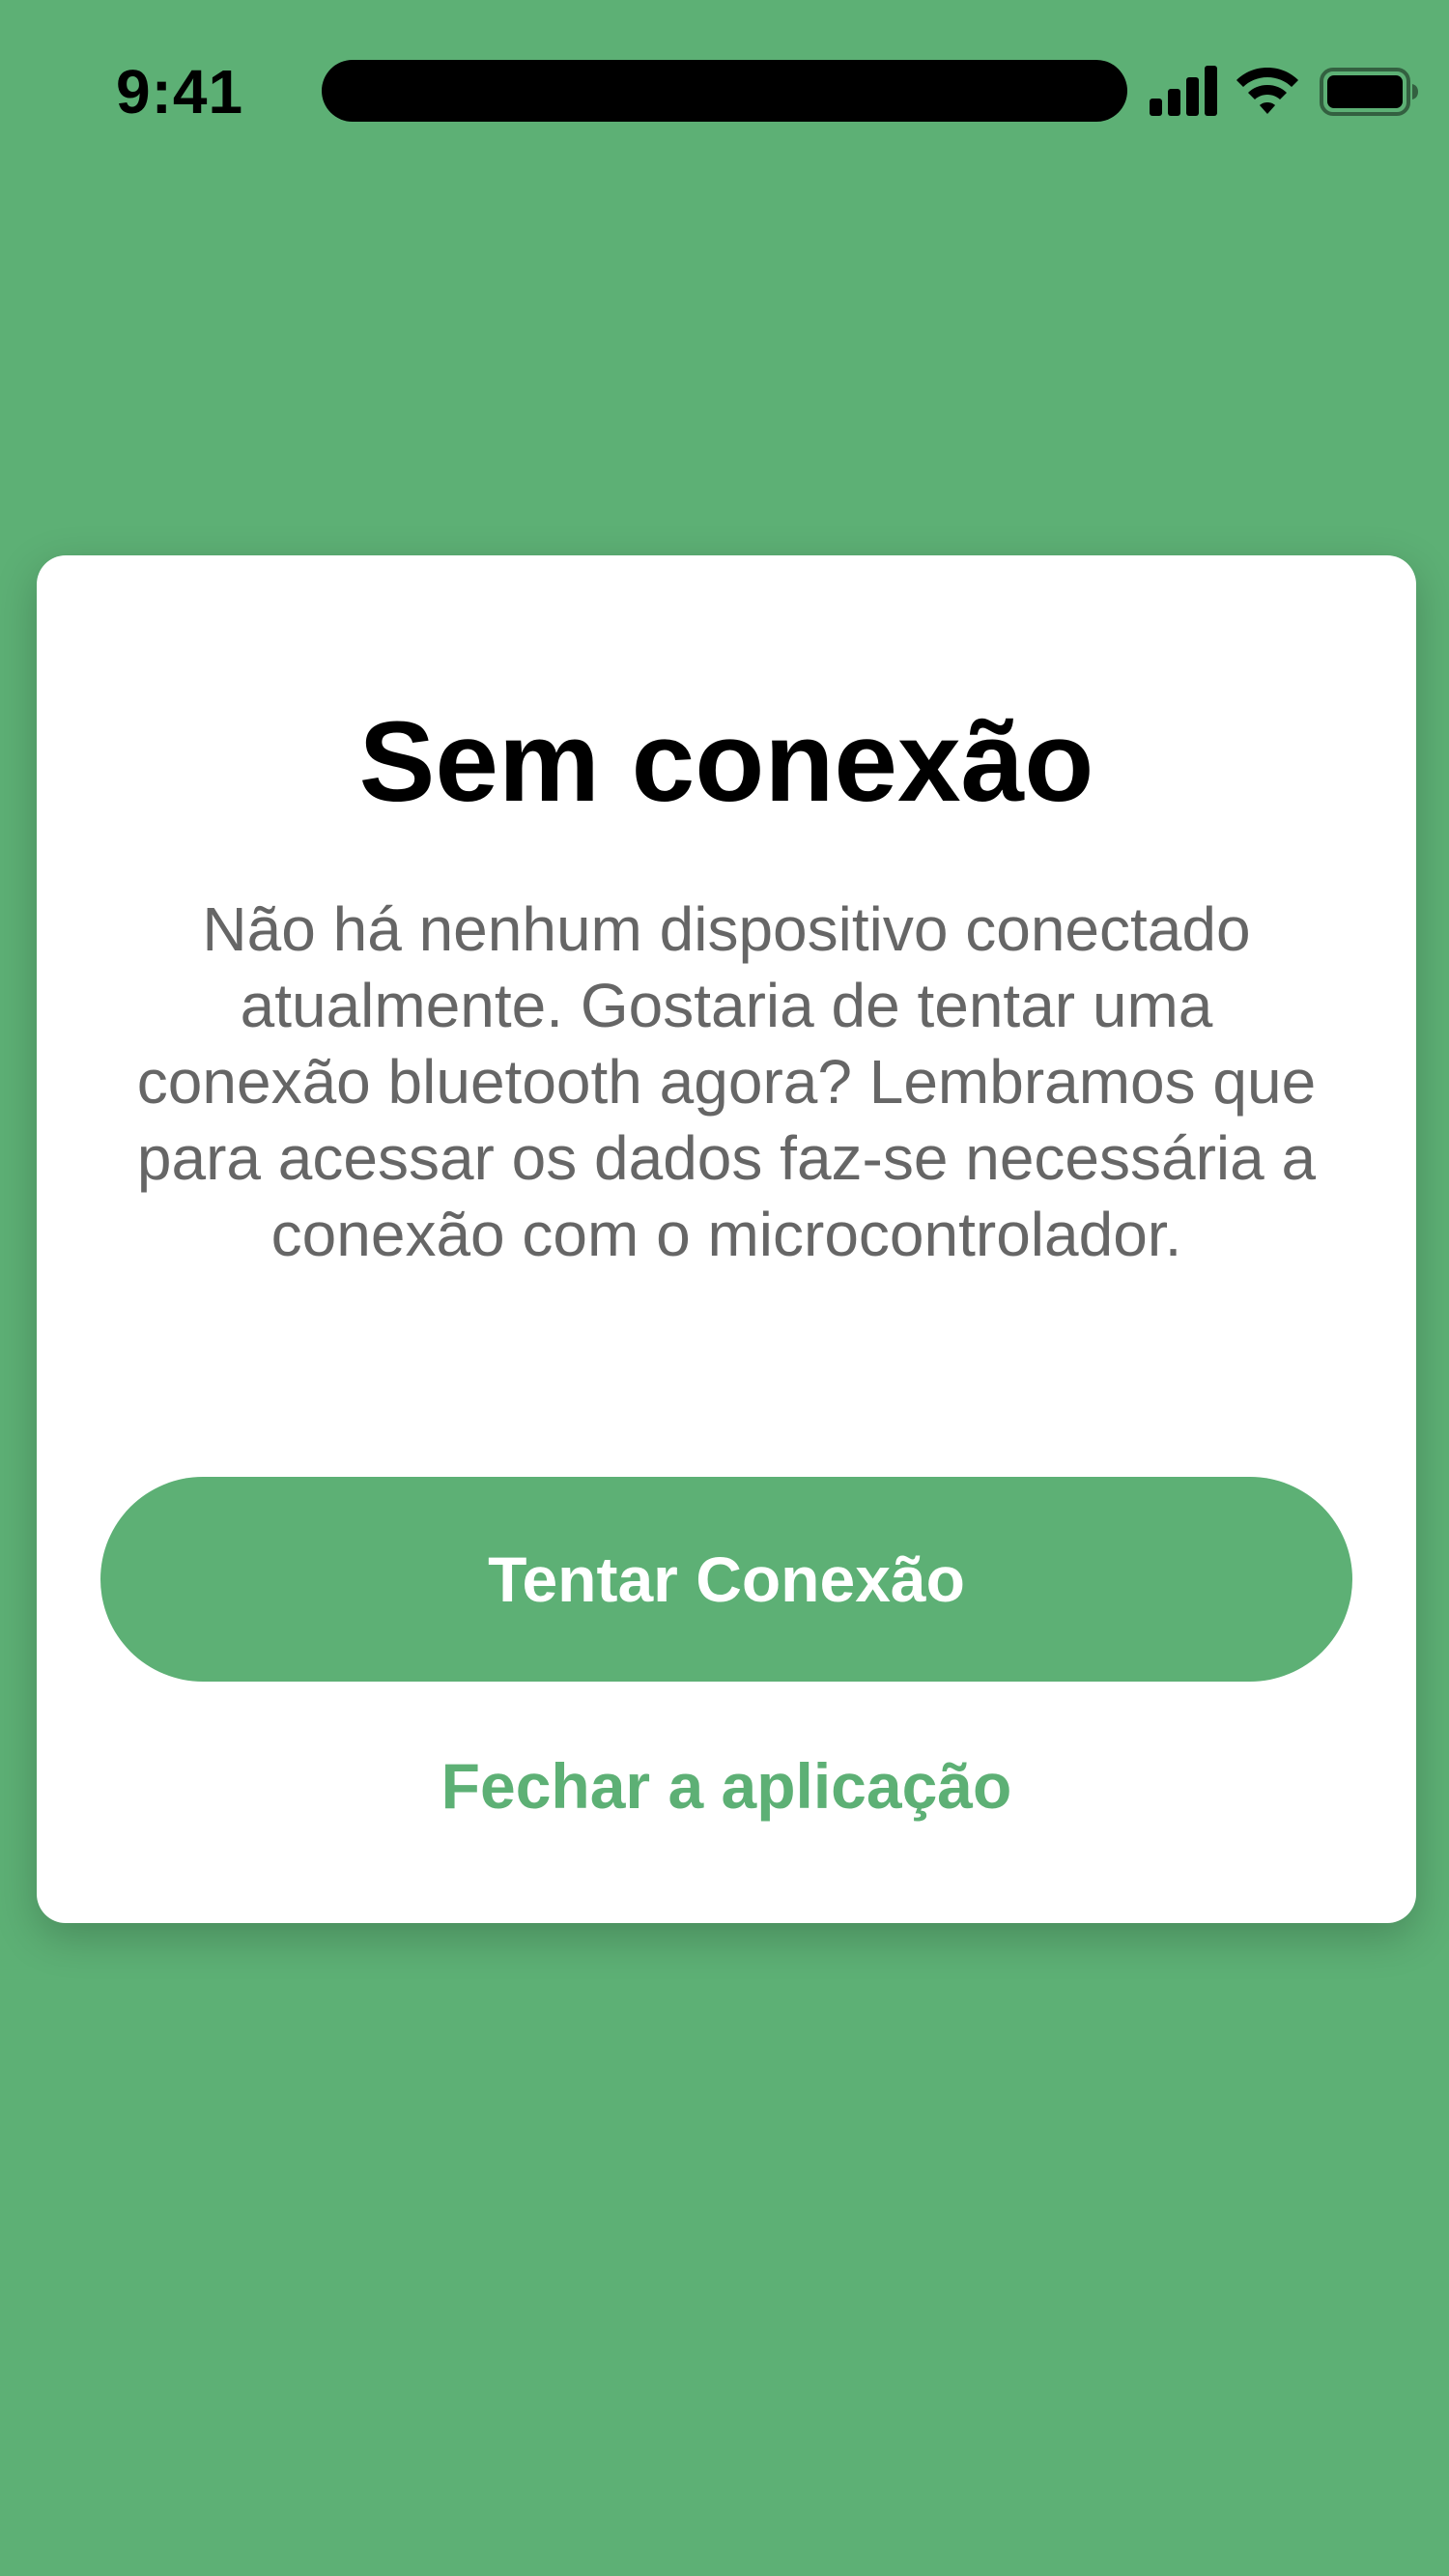 This screenshot has width=1449, height=2576. What do you see at coordinates (1369, 92) in the screenshot?
I see `battery-icon` at bounding box center [1369, 92].